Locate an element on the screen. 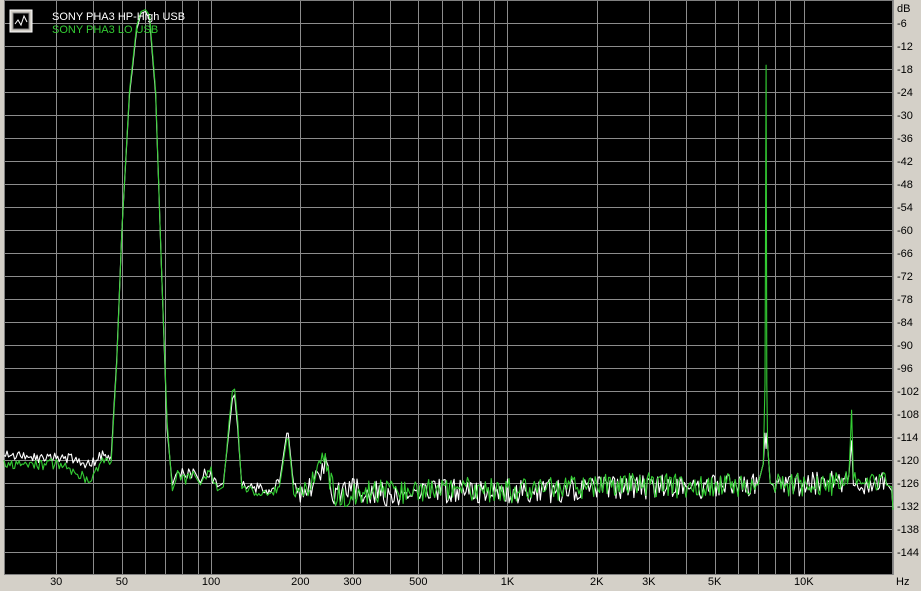 The height and width of the screenshot is (591, 921). y-tick-label: -138 is located at coordinates (908, 530).